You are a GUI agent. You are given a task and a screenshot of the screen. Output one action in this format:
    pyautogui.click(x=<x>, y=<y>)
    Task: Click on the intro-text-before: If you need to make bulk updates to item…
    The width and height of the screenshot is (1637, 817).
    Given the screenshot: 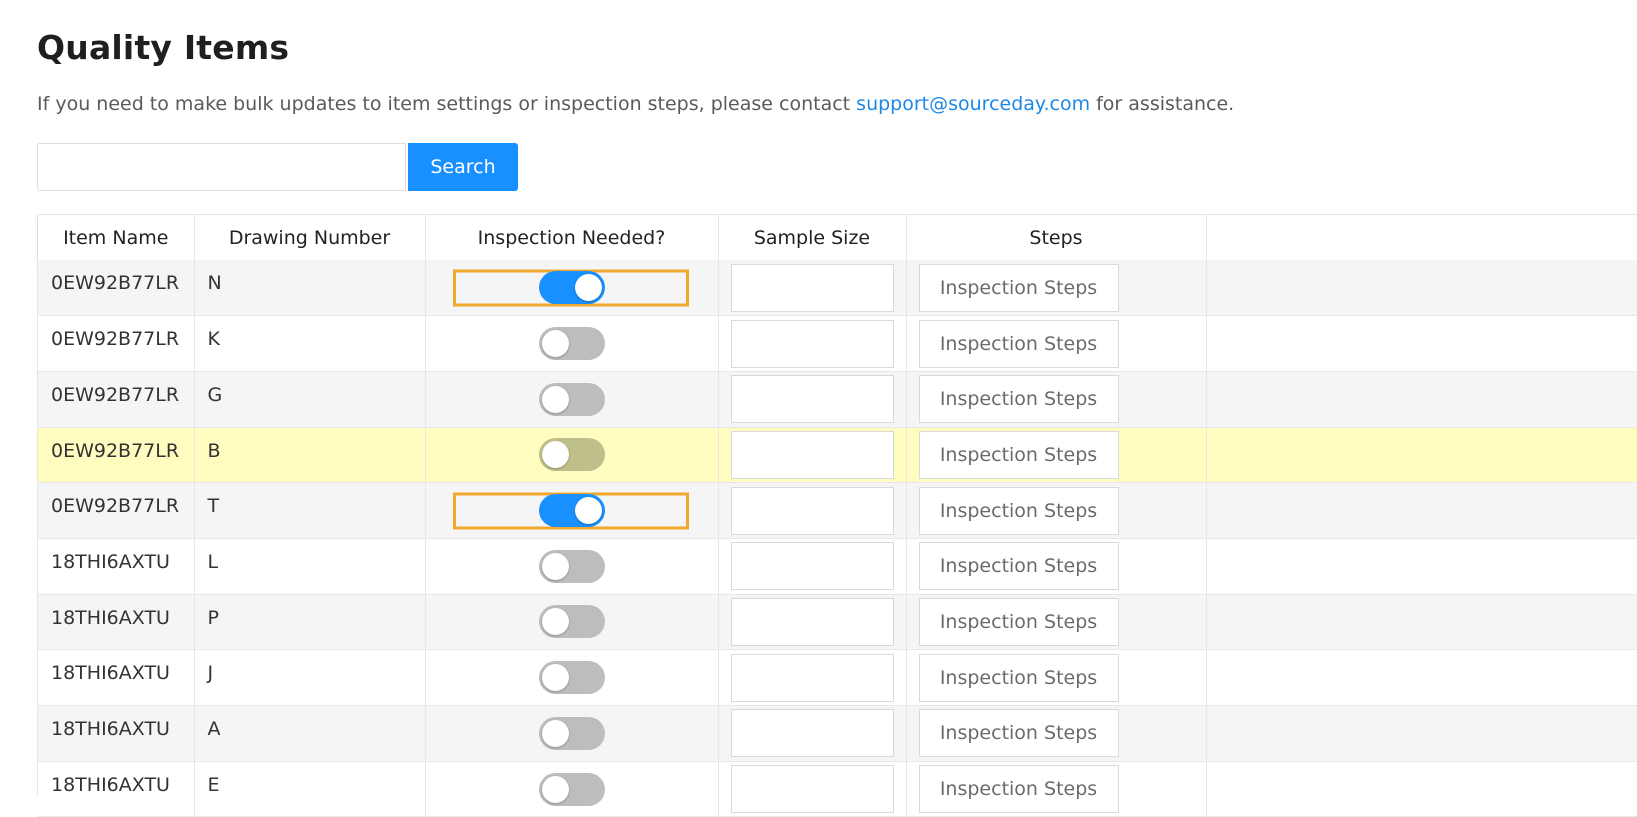 What is the action you would take?
    pyautogui.click(x=447, y=104)
    